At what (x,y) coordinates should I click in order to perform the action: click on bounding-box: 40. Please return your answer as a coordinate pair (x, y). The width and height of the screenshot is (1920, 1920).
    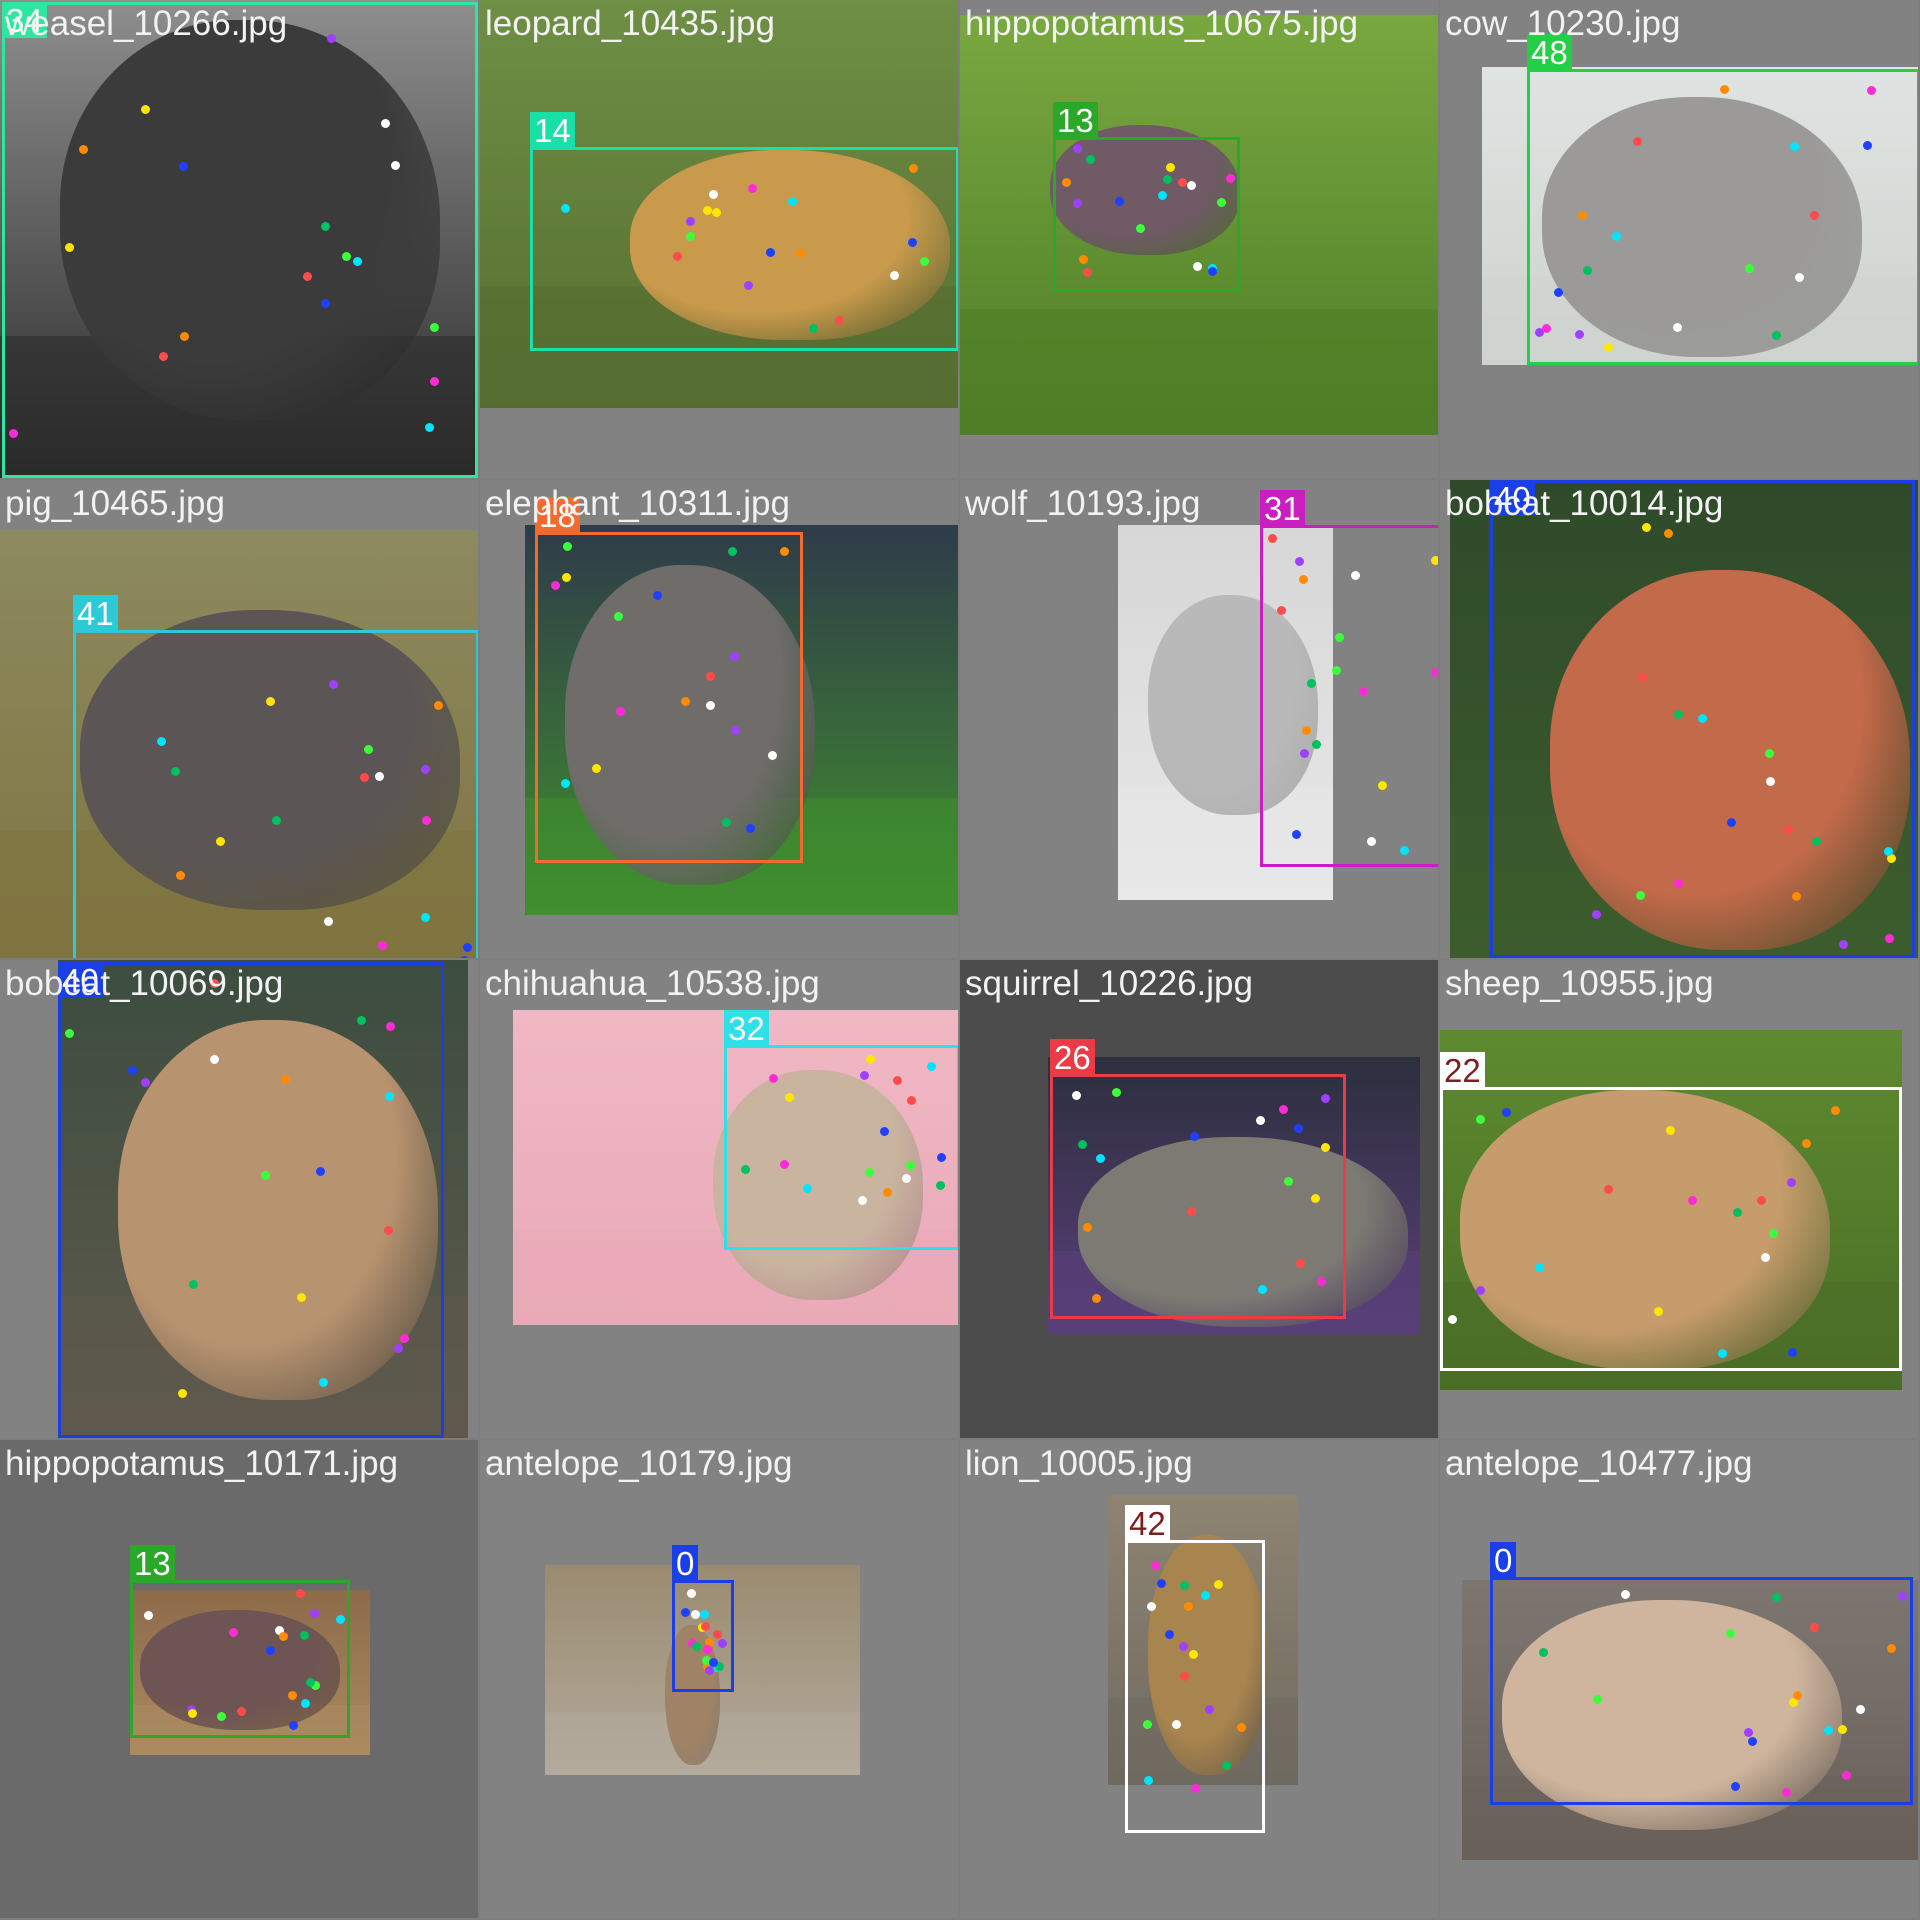
    Looking at the image, I should click on (1702, 719).